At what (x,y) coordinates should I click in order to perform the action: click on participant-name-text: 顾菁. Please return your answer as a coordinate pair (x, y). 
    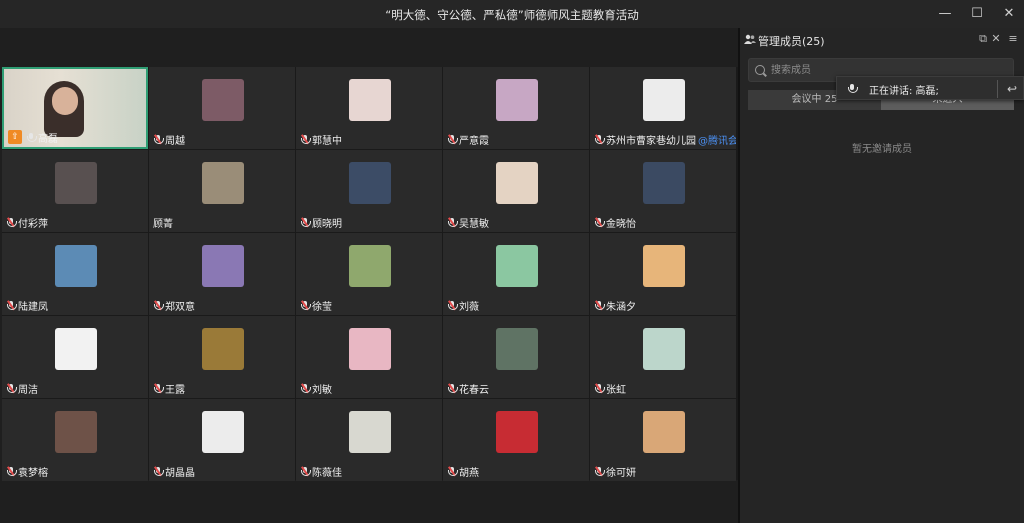
    Looking at the image, I should click on (163, 224).